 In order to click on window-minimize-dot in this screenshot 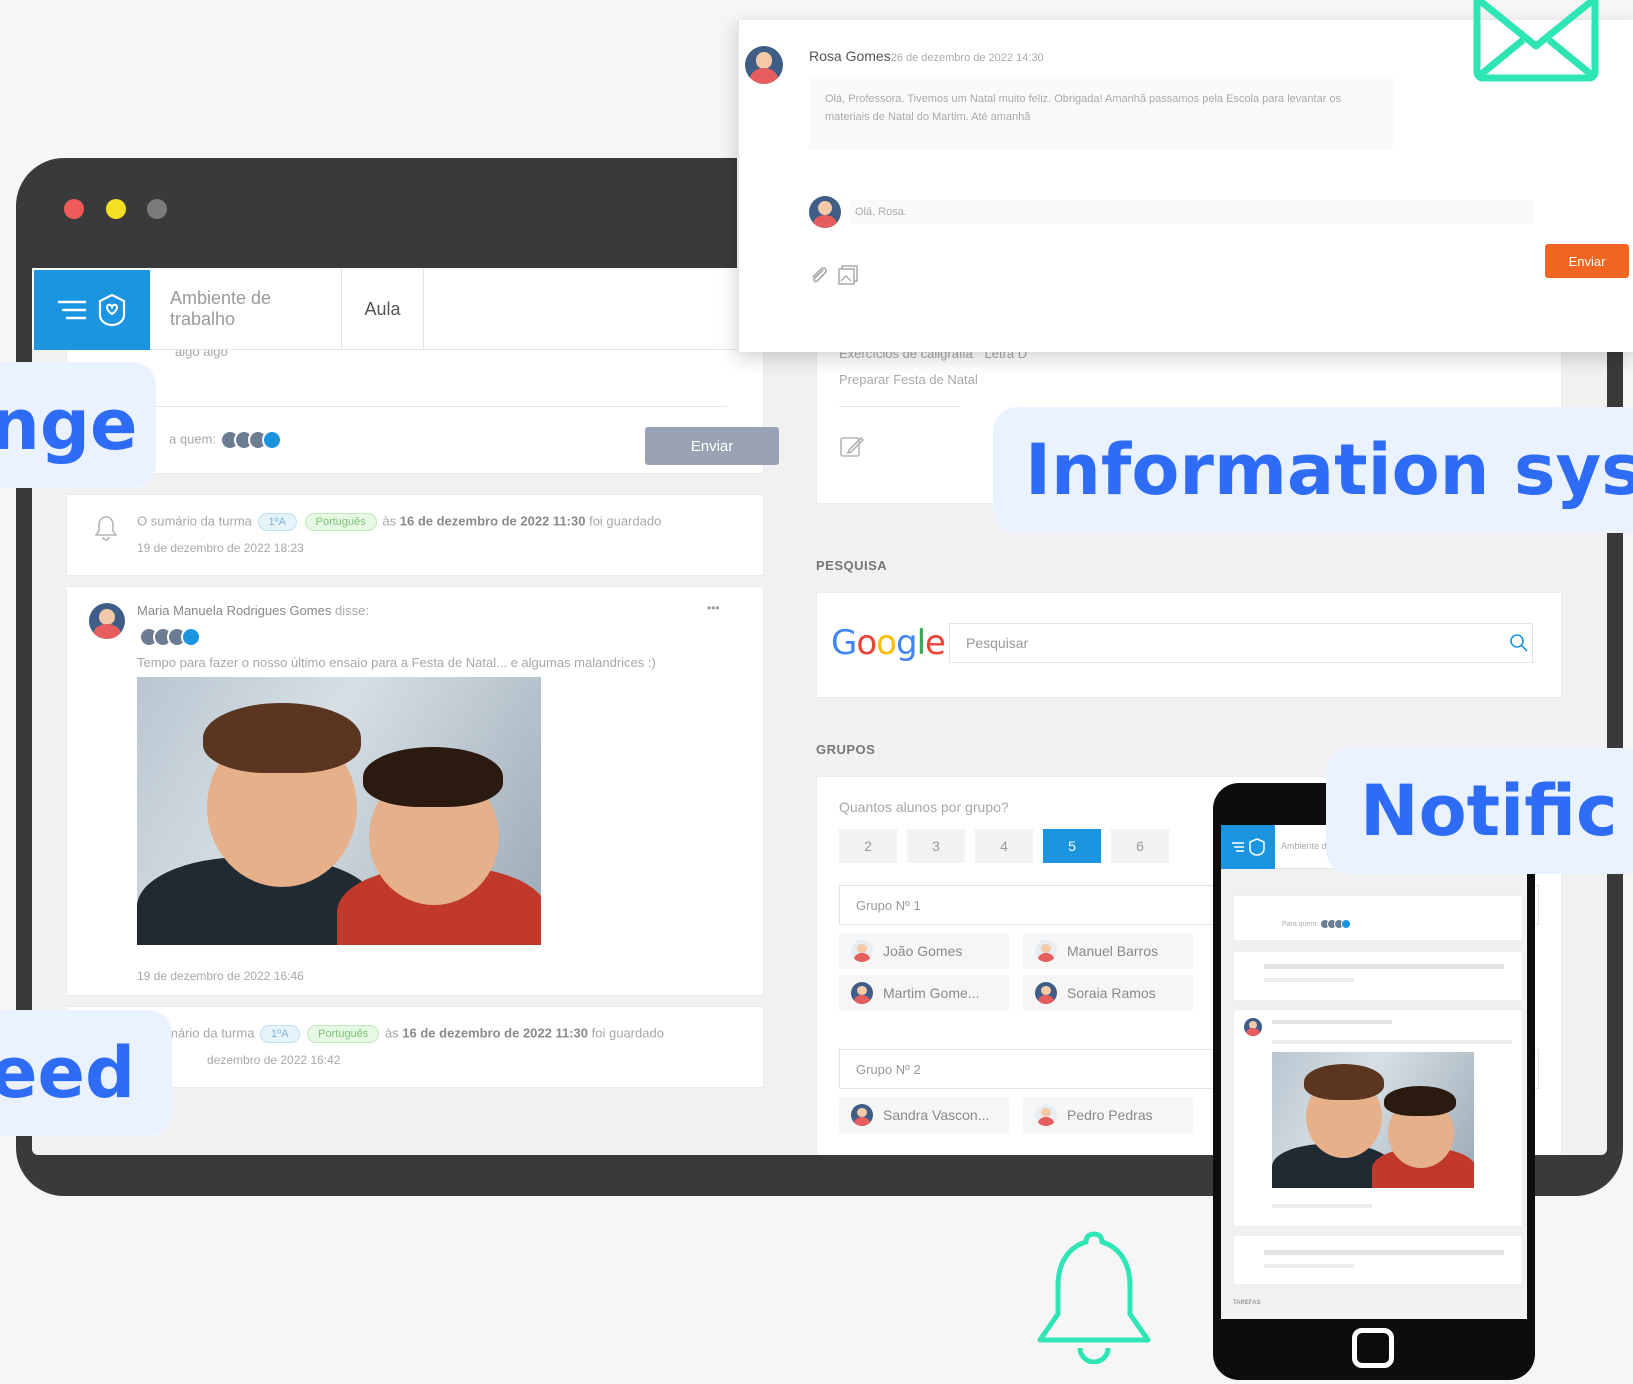, I will do `click(116, 209)`.